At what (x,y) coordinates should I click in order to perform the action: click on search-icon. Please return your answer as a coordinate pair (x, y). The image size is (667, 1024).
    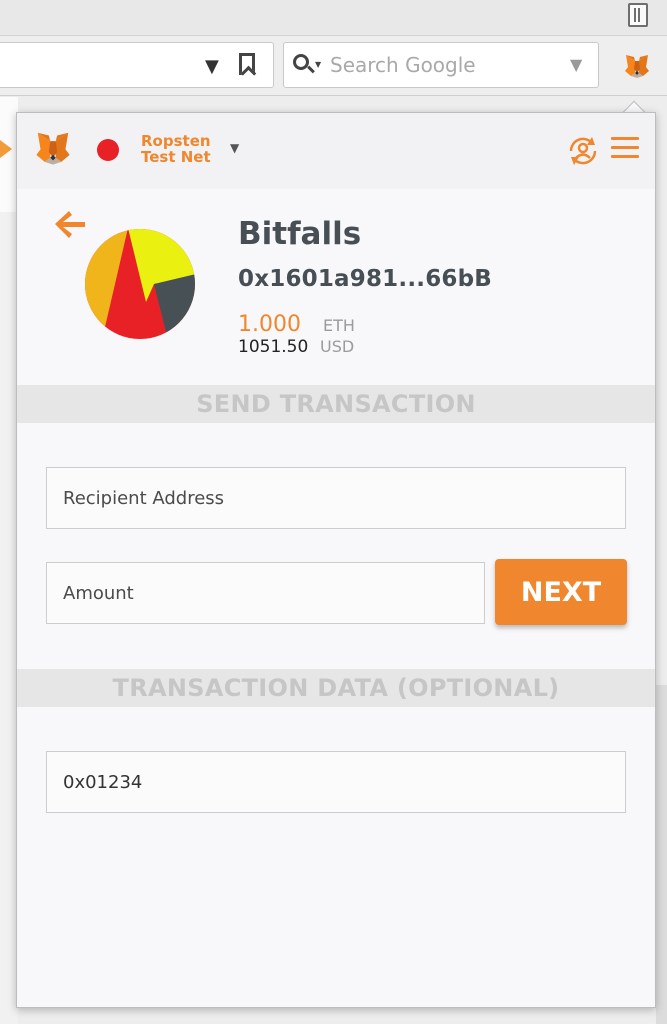
    Looking at the image, I should click on (301, 62).